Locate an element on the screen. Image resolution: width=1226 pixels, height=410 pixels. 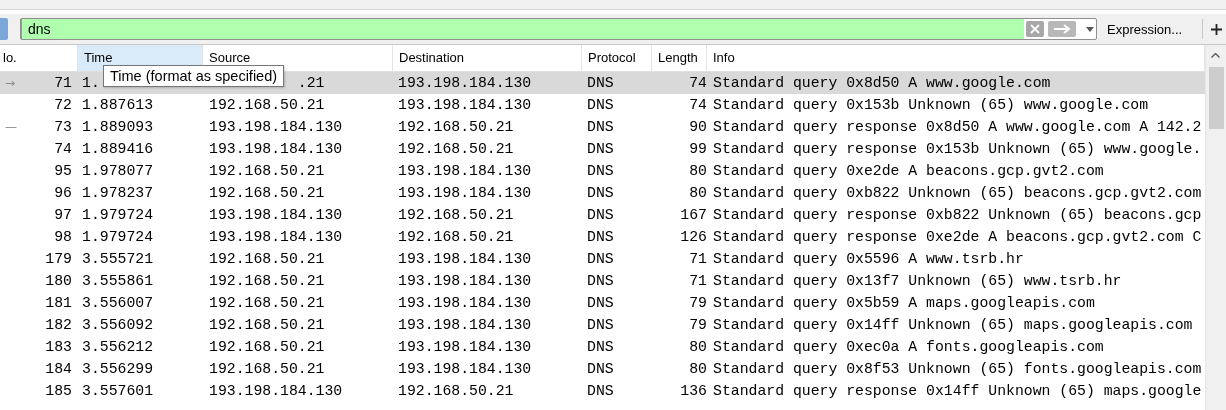
table-cell-text: 73 is located at coordinates (63, 127).